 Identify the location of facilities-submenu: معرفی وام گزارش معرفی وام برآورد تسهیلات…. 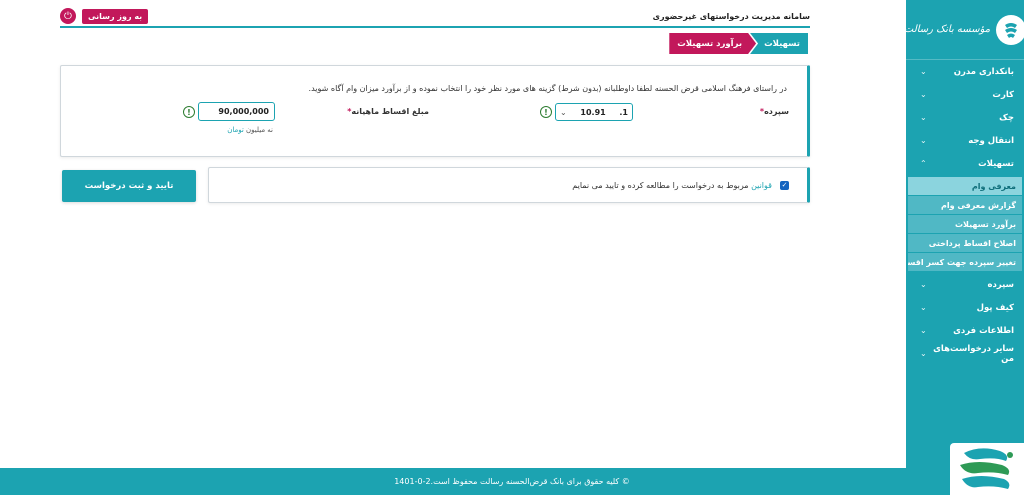
(965, 224).